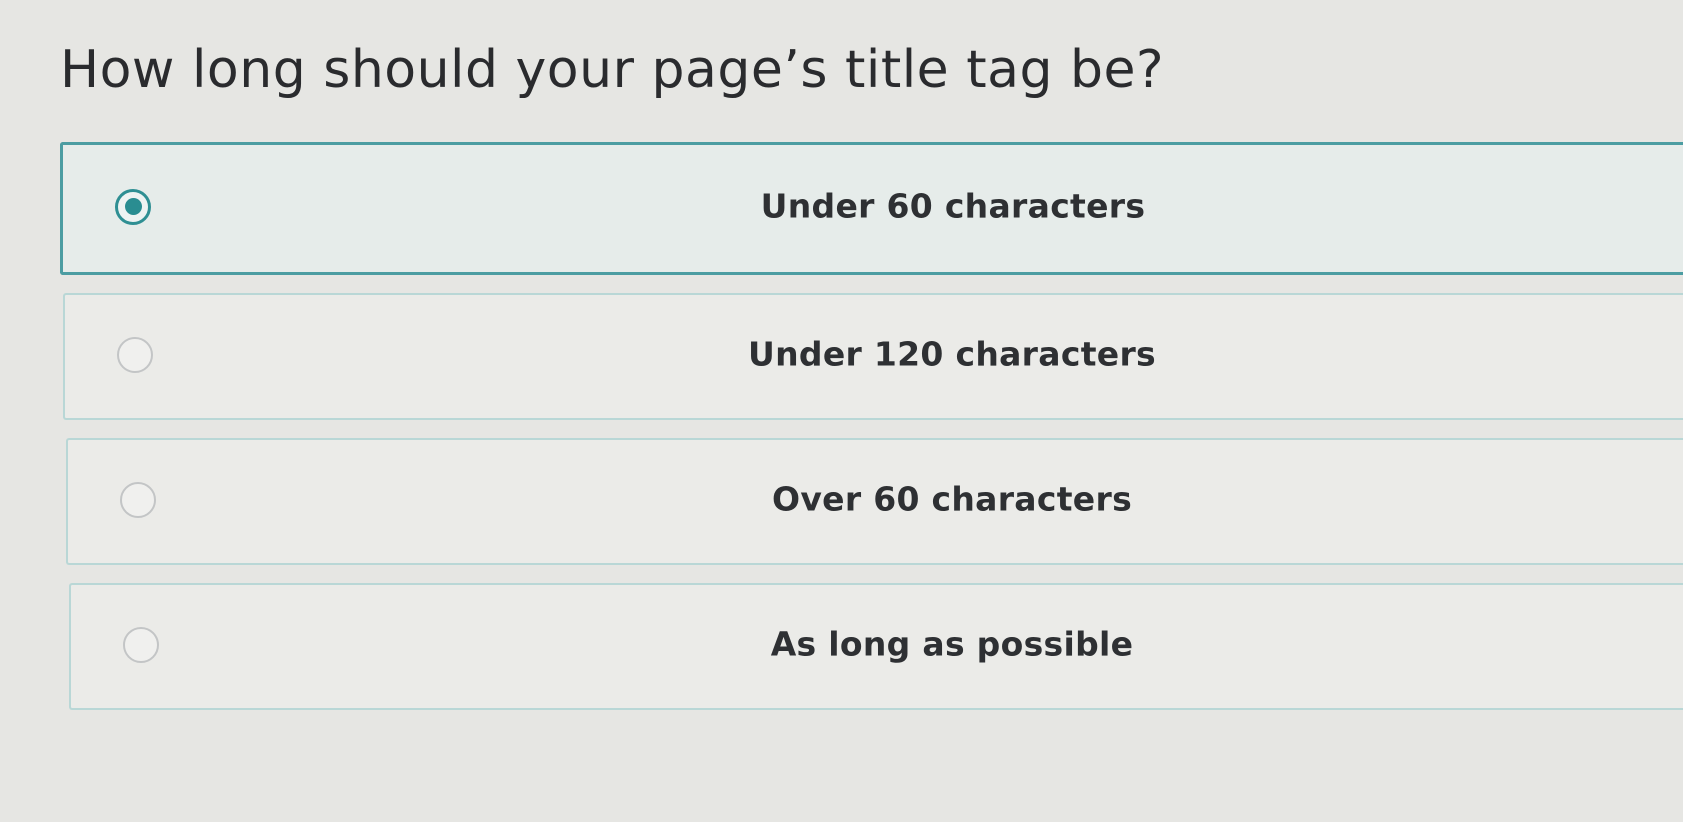 The width and height of the screenshot is (1683, 822). I want to click on option-label: As long as possible, so click(952, 643).